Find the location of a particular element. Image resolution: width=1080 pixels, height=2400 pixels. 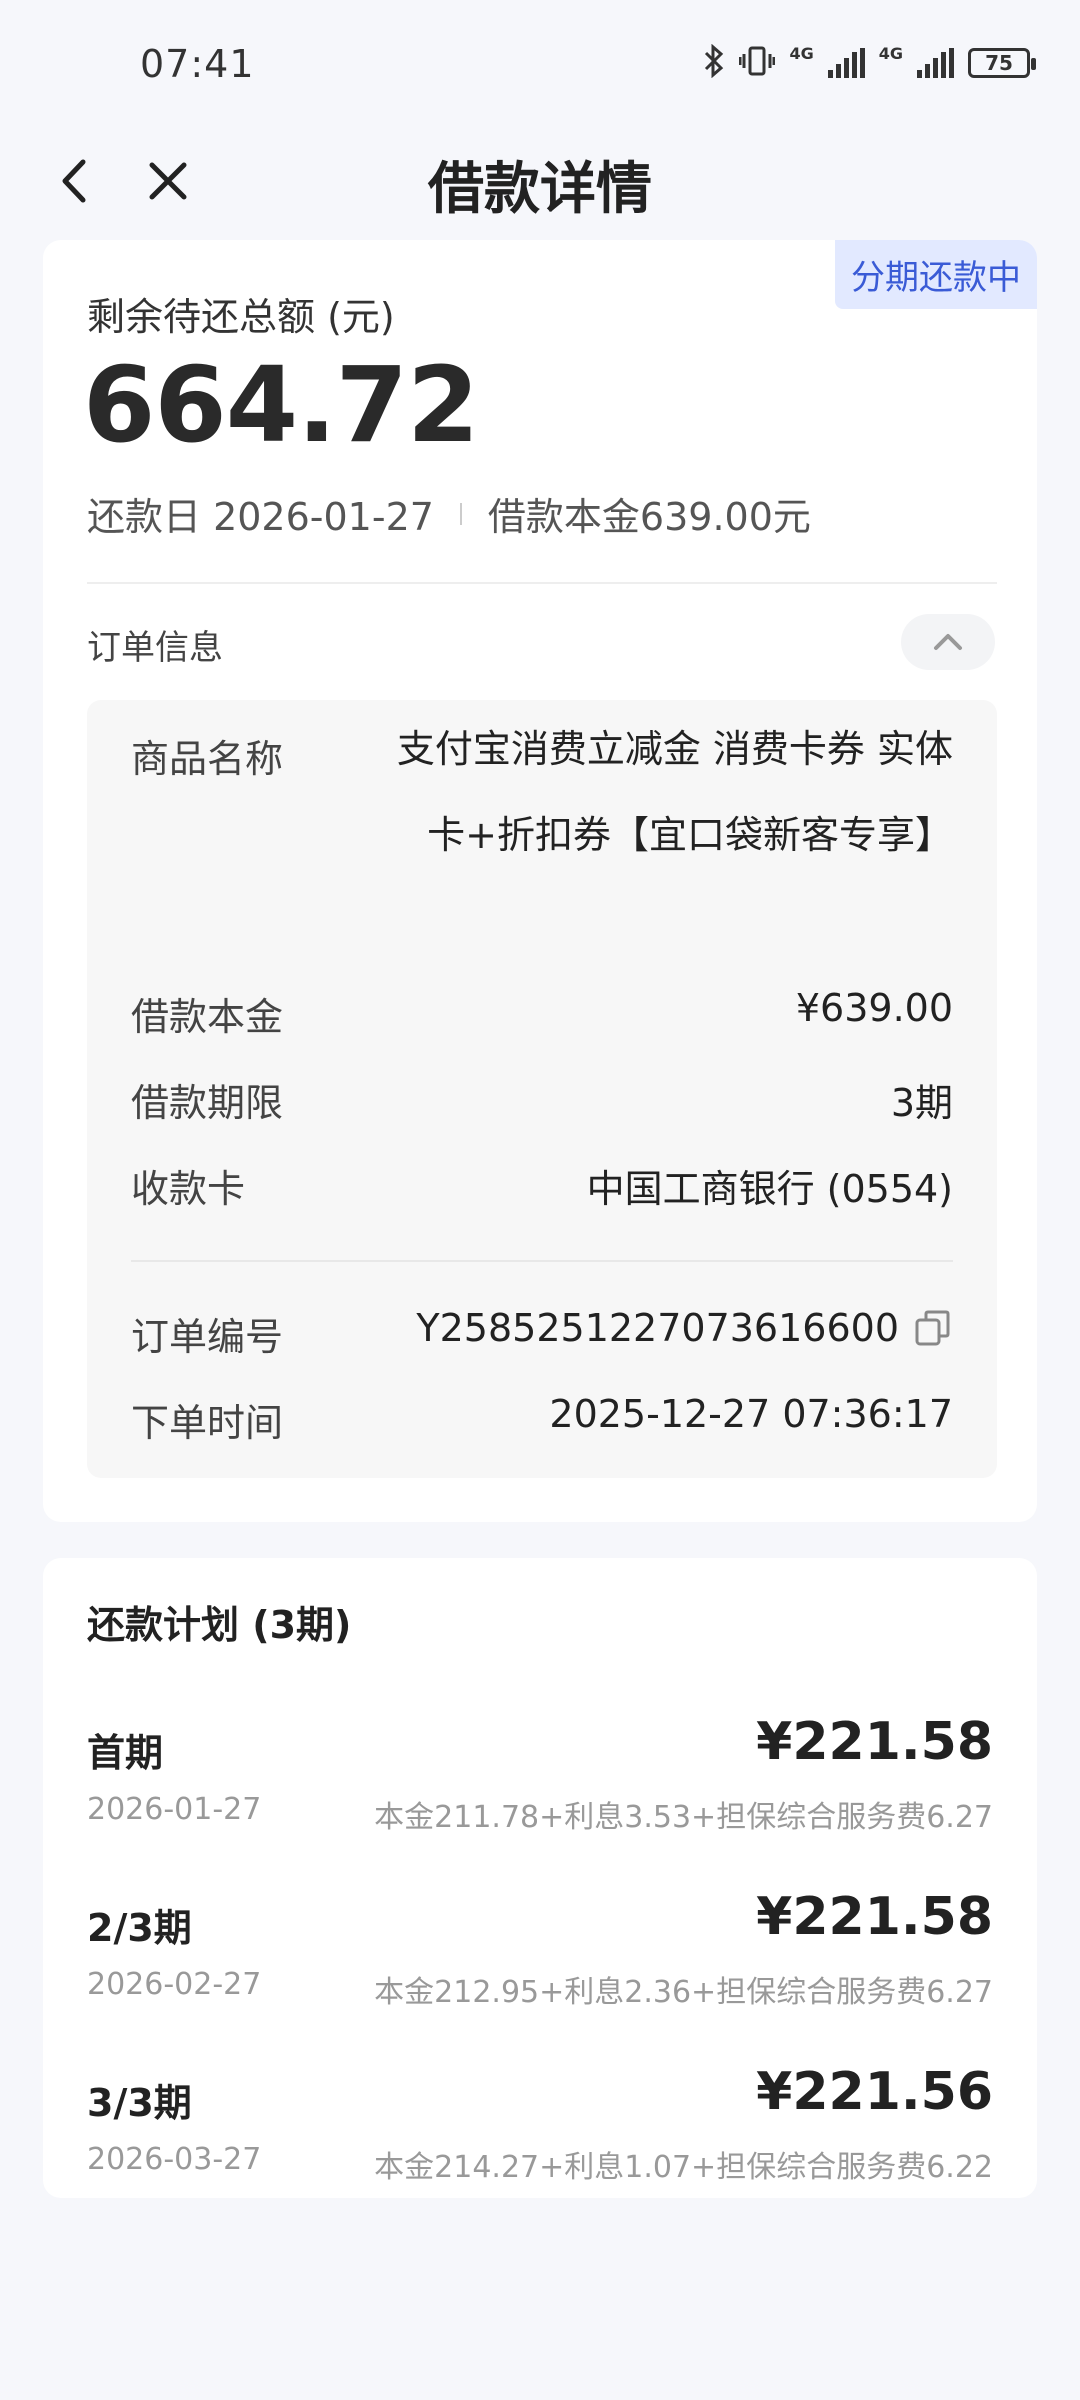

status-time: 07:41 is located at coordinates (197, 64).